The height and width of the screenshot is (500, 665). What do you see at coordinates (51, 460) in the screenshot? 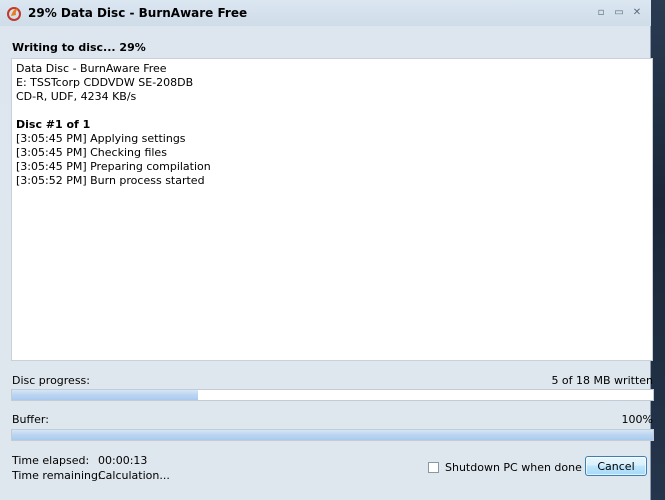
I see `time-elapsed-label: Time elapsed:` at bounding box center [51, 460].